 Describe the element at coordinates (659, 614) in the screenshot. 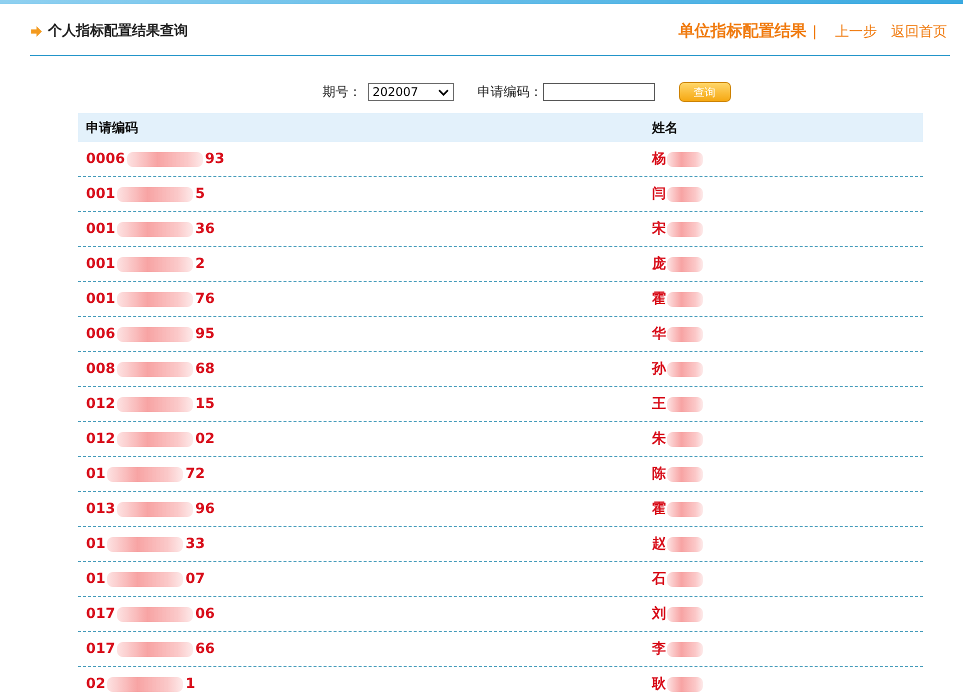

I see `name-text: 刘` at that location.